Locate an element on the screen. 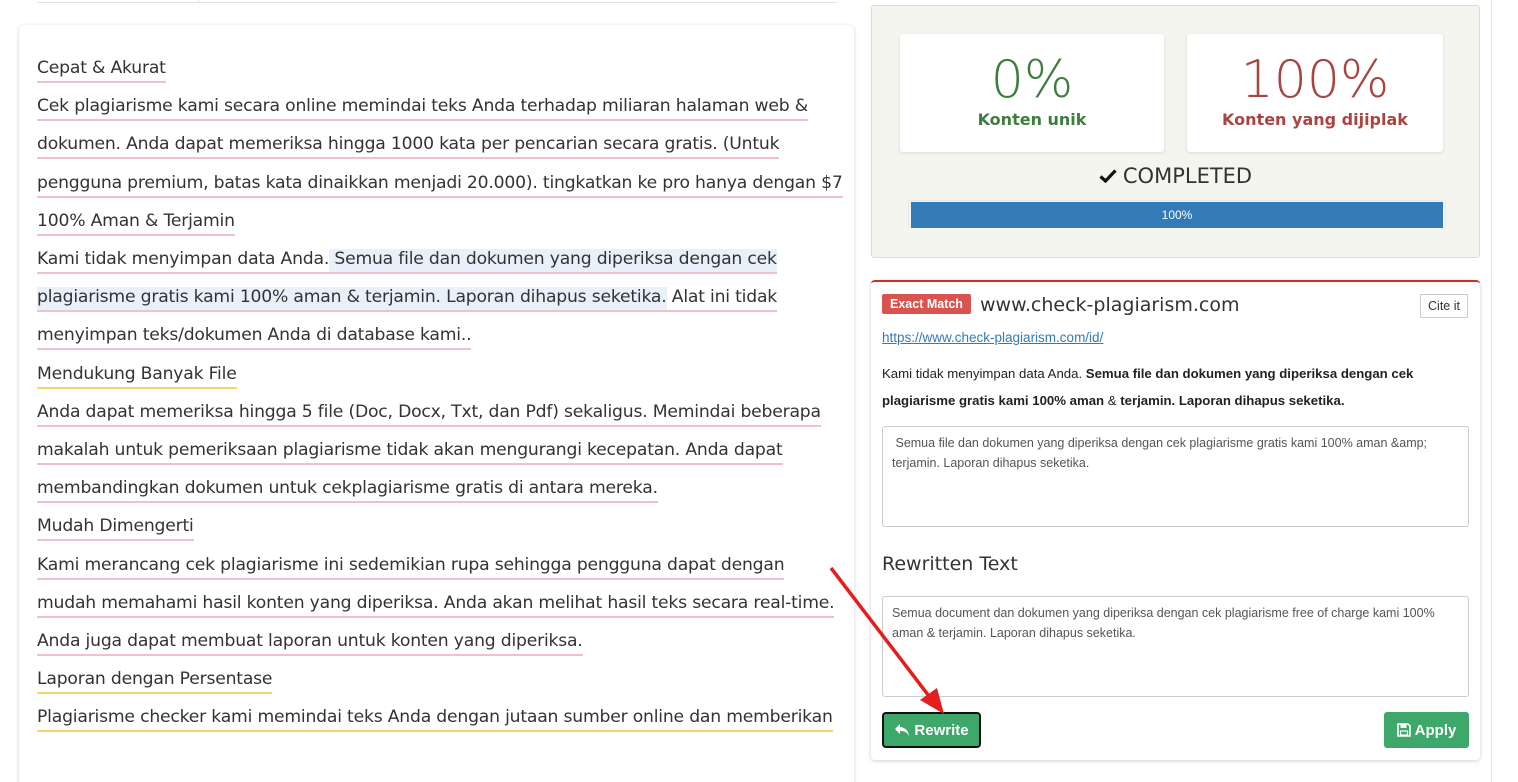  rewrite-button: Rewrite is located at coordinates (931, 730).